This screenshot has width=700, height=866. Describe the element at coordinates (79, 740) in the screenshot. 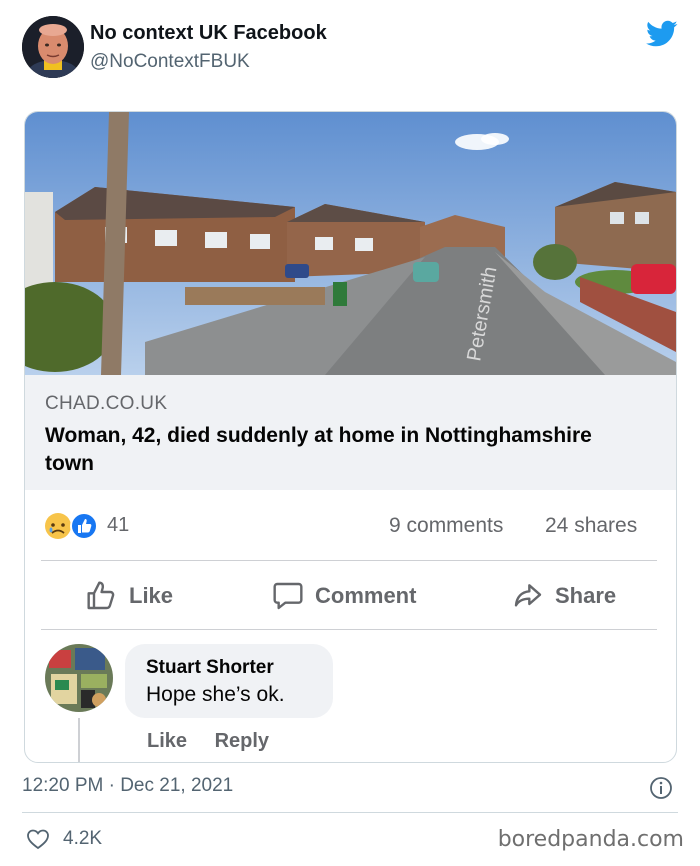

I see `reply-thread-line` at that location.